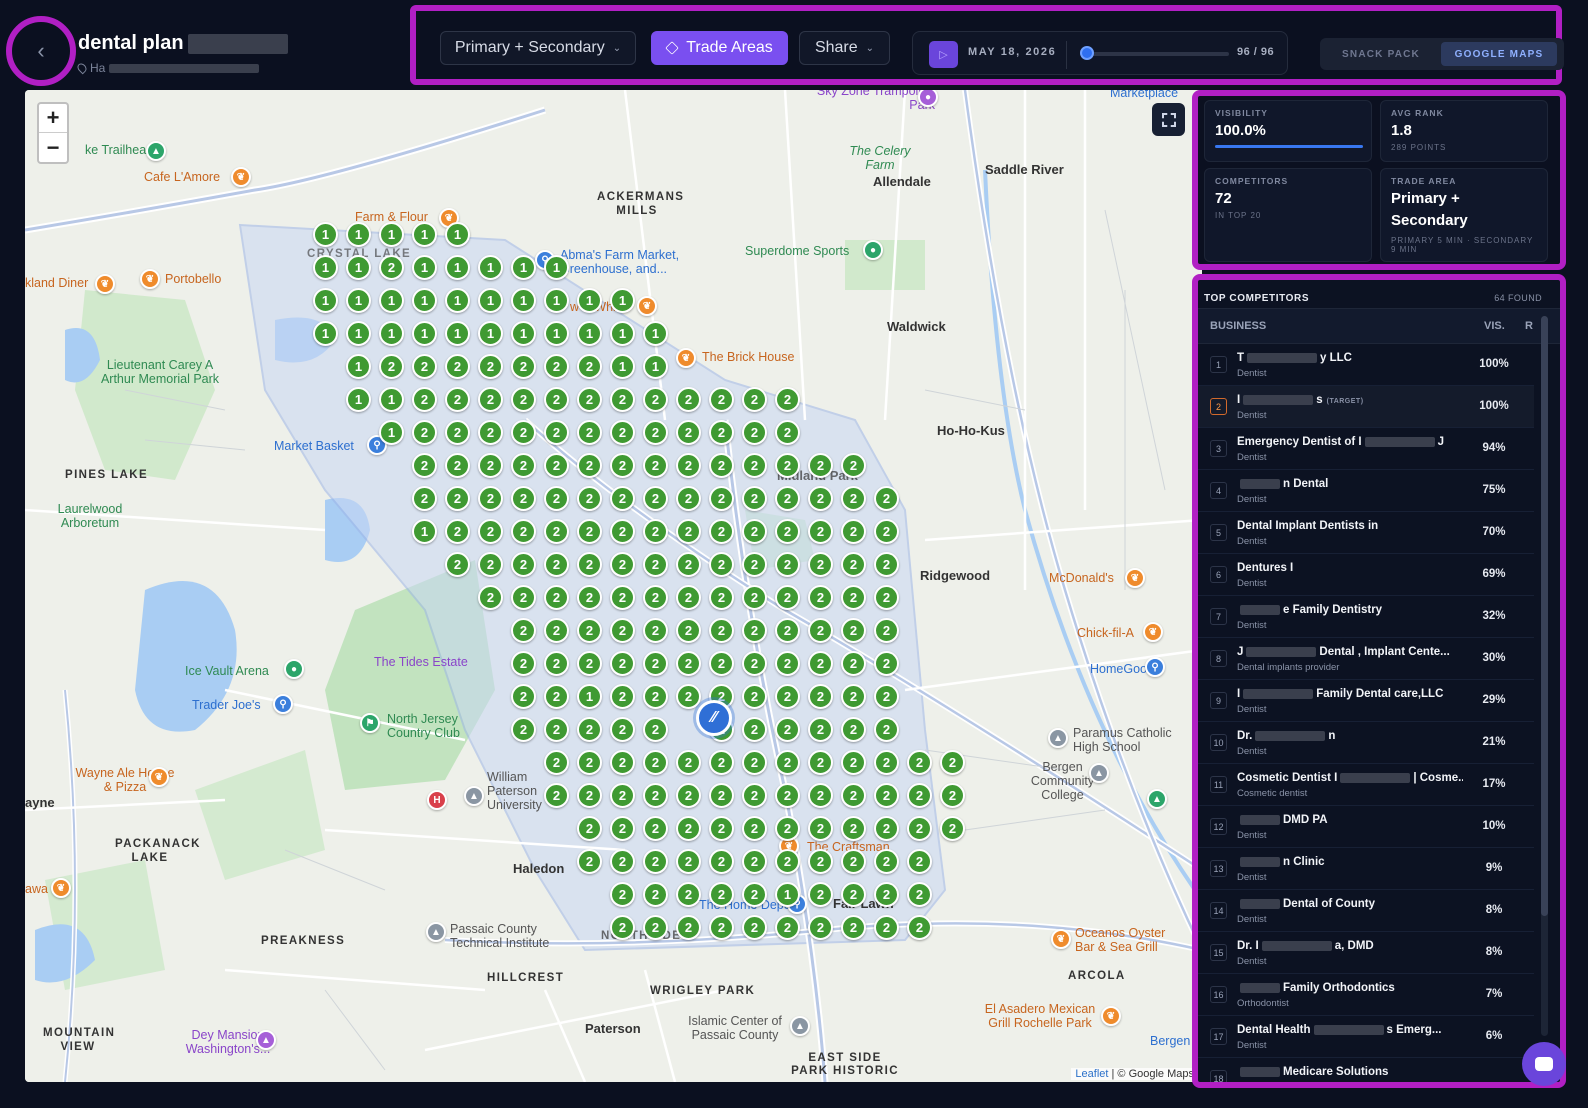 The height and width of the screenshot is (1108, 1588). What do you see at coordinates (1499, 54) in the screenshot?
I see `google-maps-tab: GOOGLE MAPS` at bounding box center [1499, 54].